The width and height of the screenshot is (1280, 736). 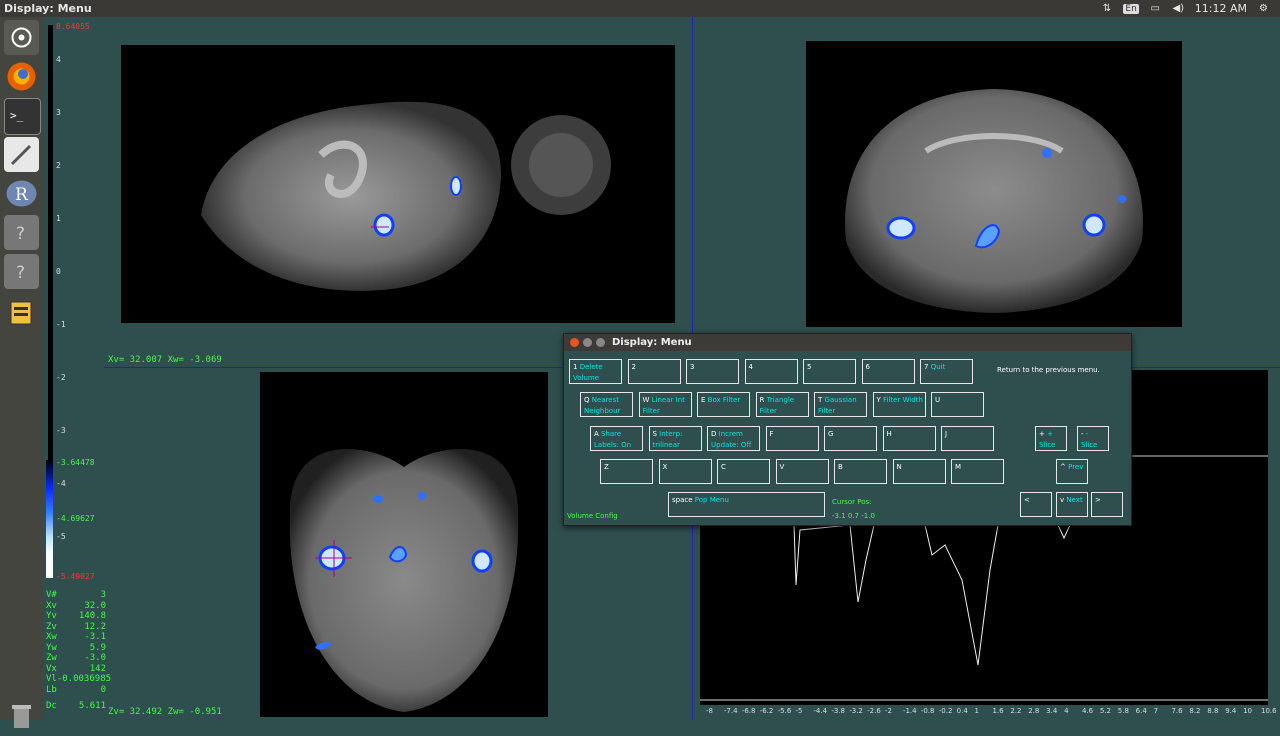 I want to click on menu-key-m: M, so click(x=977, y=471).